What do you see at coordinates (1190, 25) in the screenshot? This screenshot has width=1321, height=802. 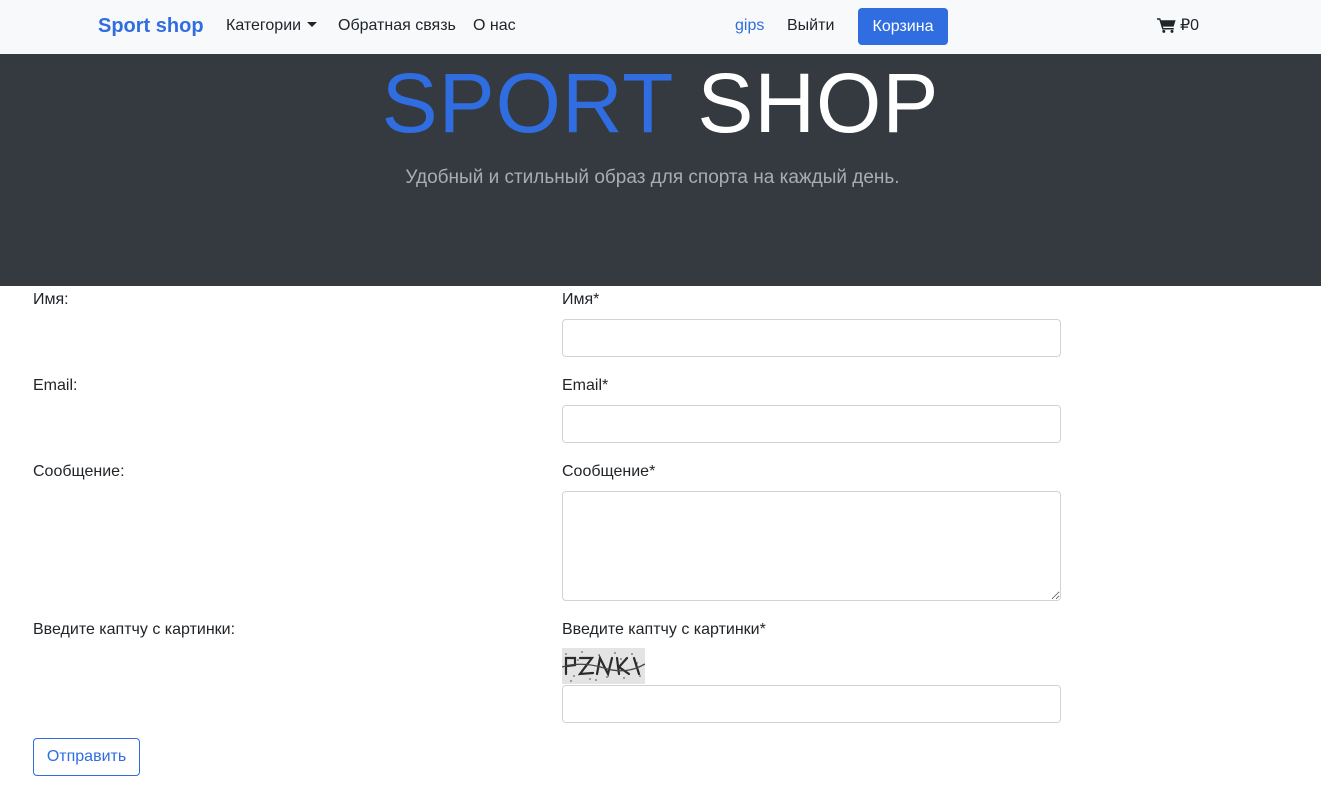 I see `cart-total-value: ₽0` at bounding box center [1190, 25].